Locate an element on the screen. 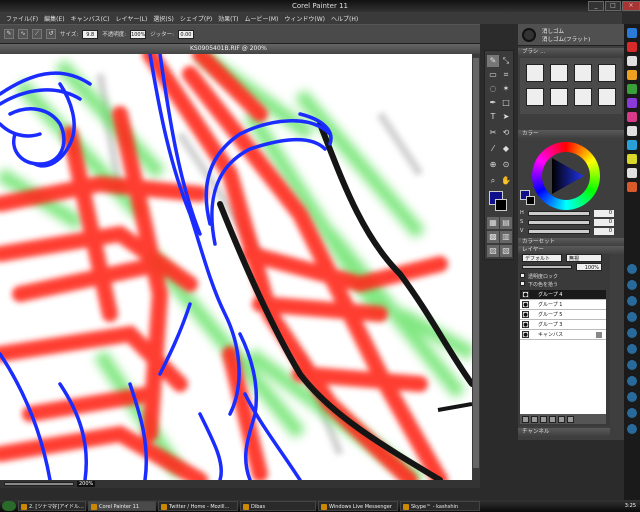 Image resolution: width=640 pixels, height=512 pixels. size-field: 9.8 is located at coordinates (90, 34).